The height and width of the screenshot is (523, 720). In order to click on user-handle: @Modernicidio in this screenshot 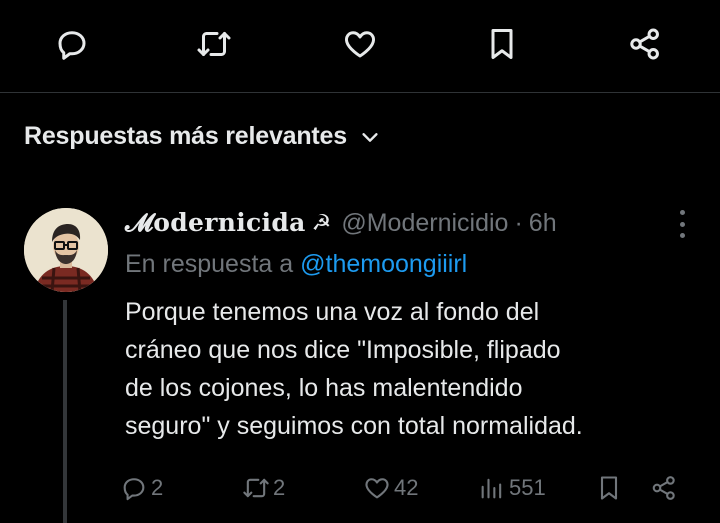, I will do `click(424, 223)`.